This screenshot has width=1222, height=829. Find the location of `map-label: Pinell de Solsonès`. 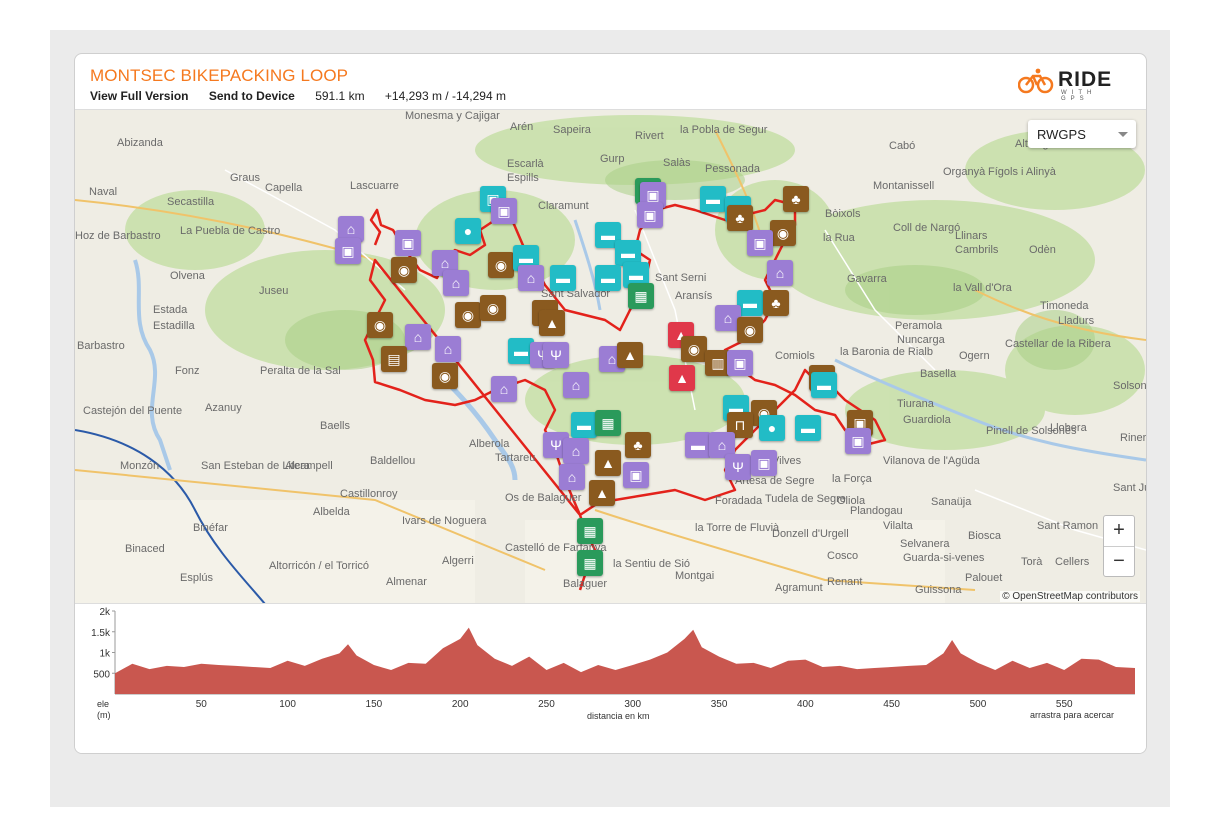

map-label: Pinell de Solsonès is located at coordinates (1031, 431).